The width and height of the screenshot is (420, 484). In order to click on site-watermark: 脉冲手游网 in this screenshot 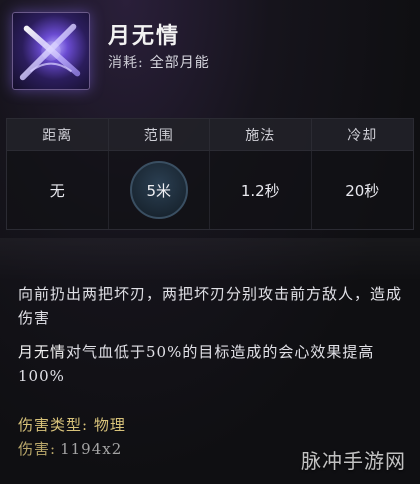, I will do `click(353, 461)`.